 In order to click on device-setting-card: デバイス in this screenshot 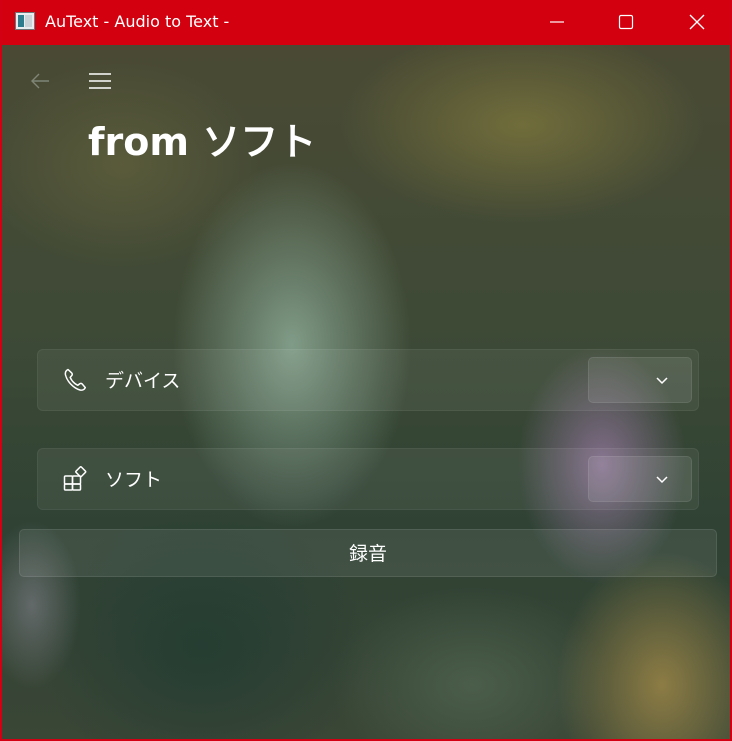, I will do `click(368, 380)`.